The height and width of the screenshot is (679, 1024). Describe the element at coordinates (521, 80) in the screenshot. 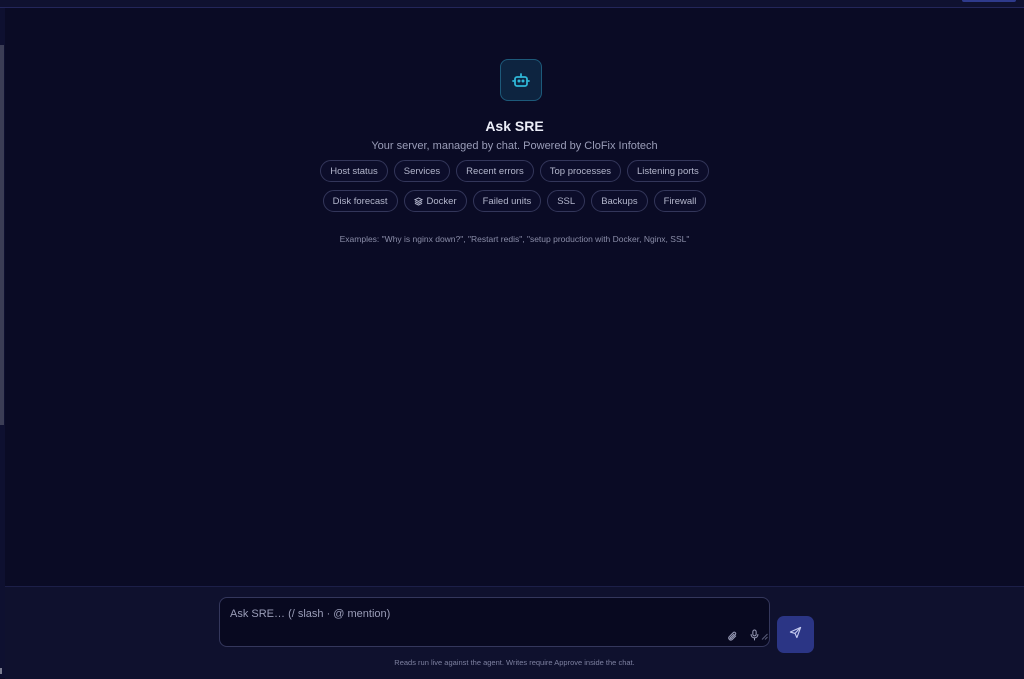

I see `robot-icon` at that location.